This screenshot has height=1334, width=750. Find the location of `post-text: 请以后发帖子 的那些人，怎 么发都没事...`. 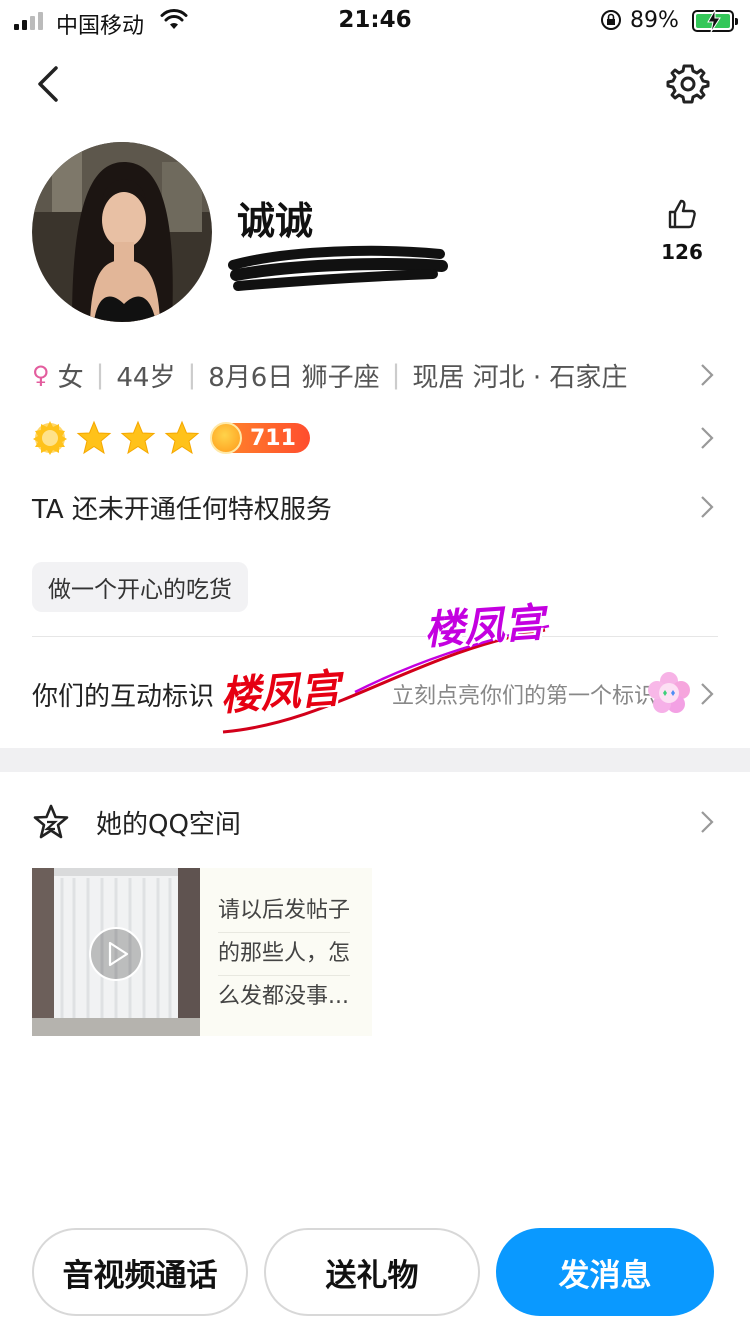

post-text: 请以后发帖子 的那些人，怎 么发都没事... is located at coordinates (281, 952).